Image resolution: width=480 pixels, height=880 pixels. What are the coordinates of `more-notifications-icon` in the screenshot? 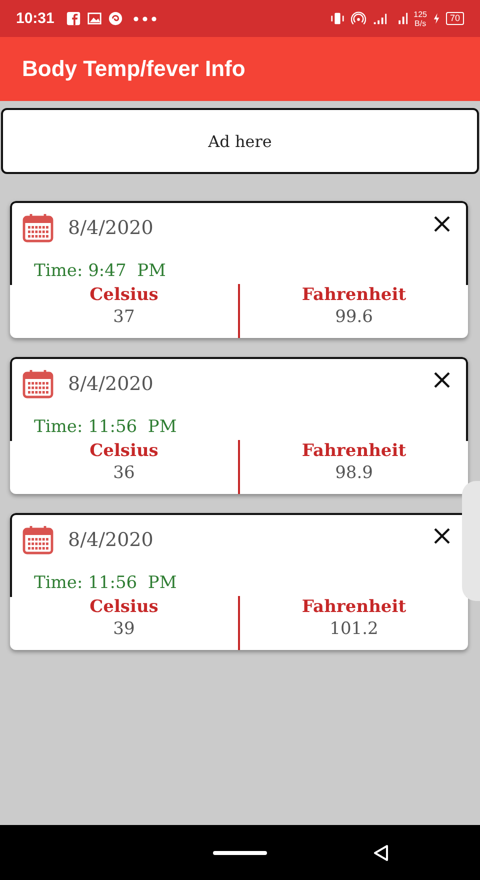 It's located at (145, 19).